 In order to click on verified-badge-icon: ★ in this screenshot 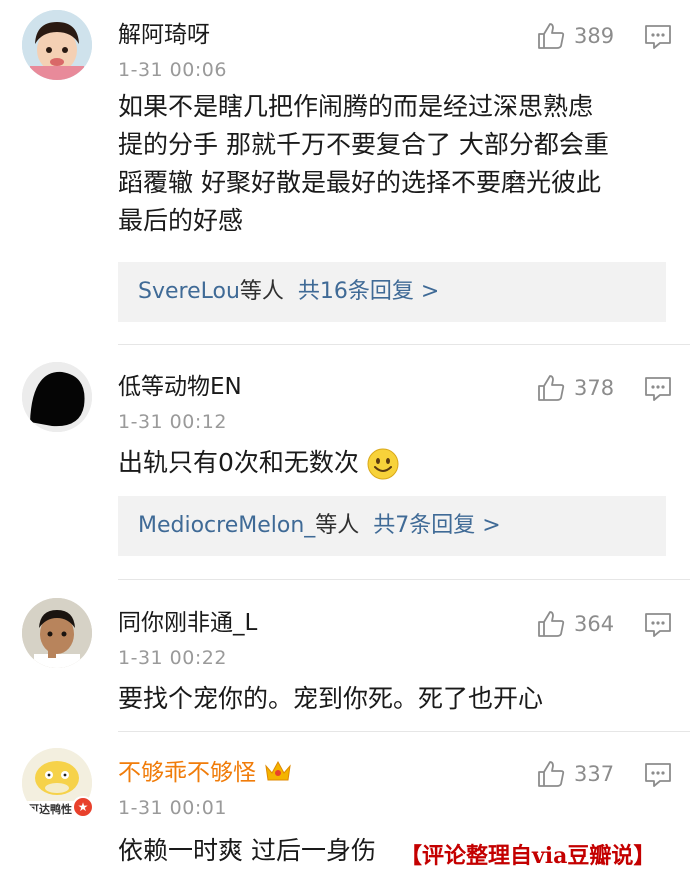, I will do `click(83, 807)`.